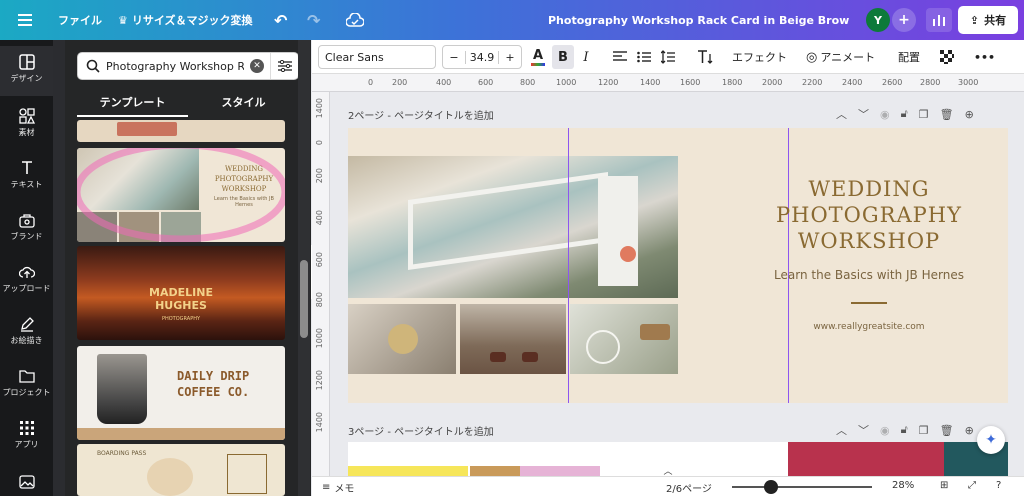  I want to click on panel-tabs: テンプレート スタイル, so click(188, 102).